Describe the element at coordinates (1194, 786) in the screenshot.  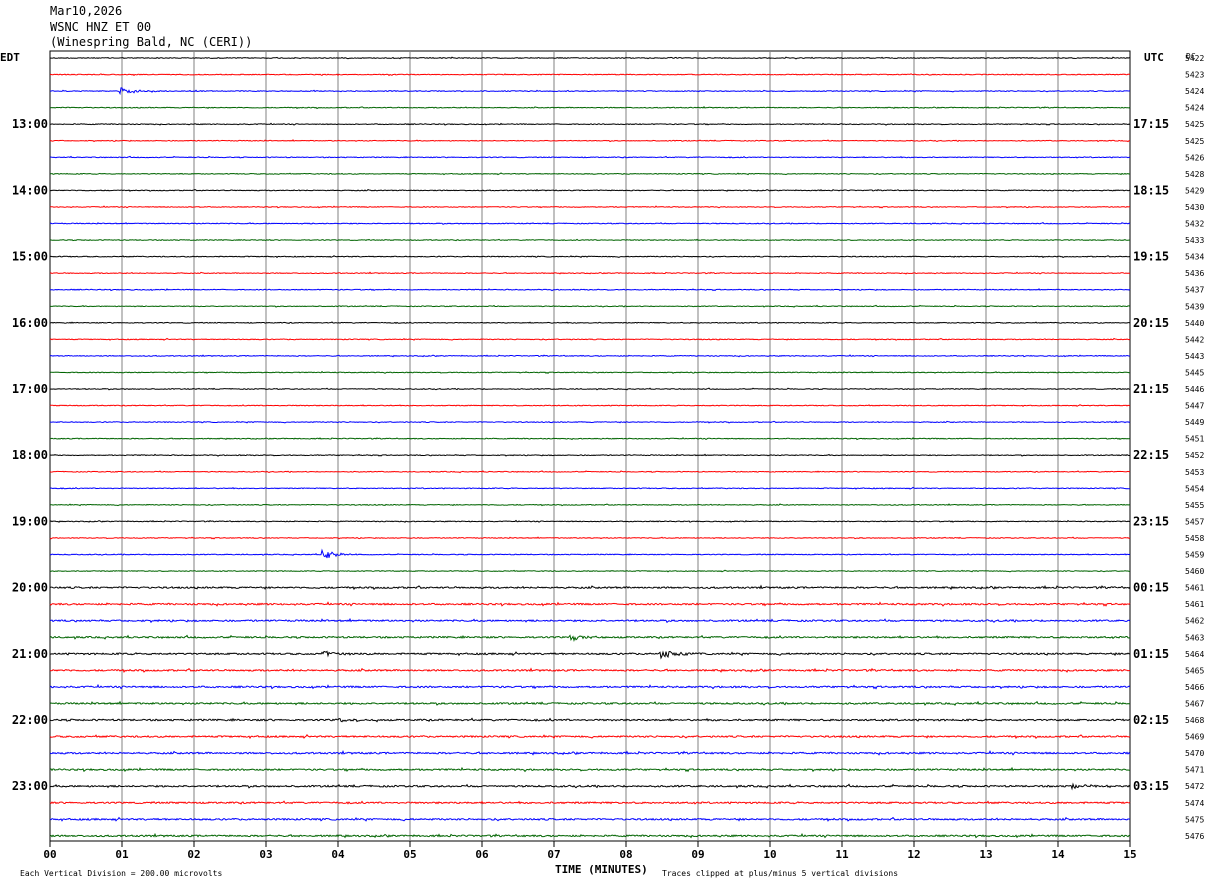
I see `dc-offset-label: 5472` at that location.